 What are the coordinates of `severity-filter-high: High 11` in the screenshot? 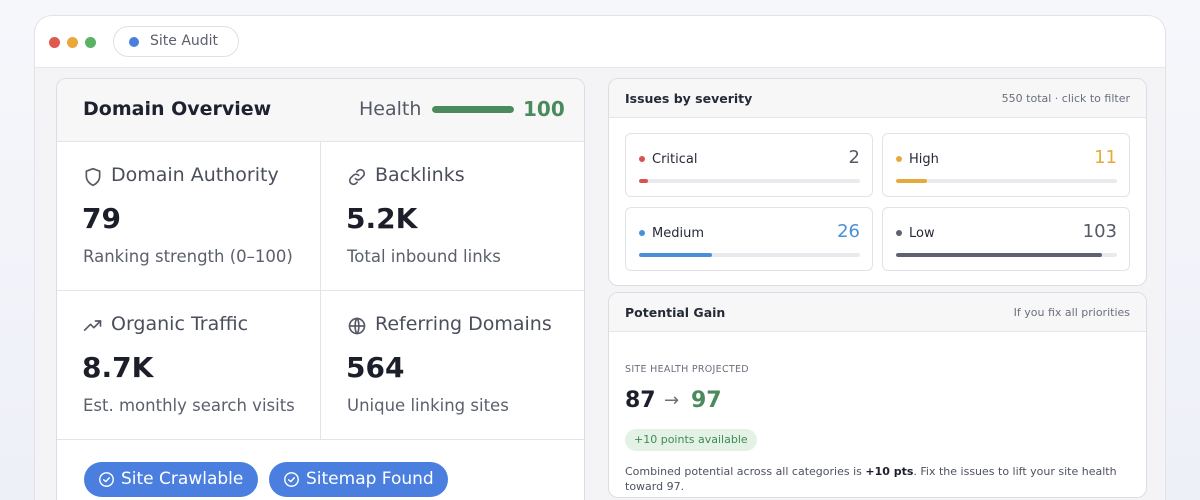 It's located at (1006, 165).